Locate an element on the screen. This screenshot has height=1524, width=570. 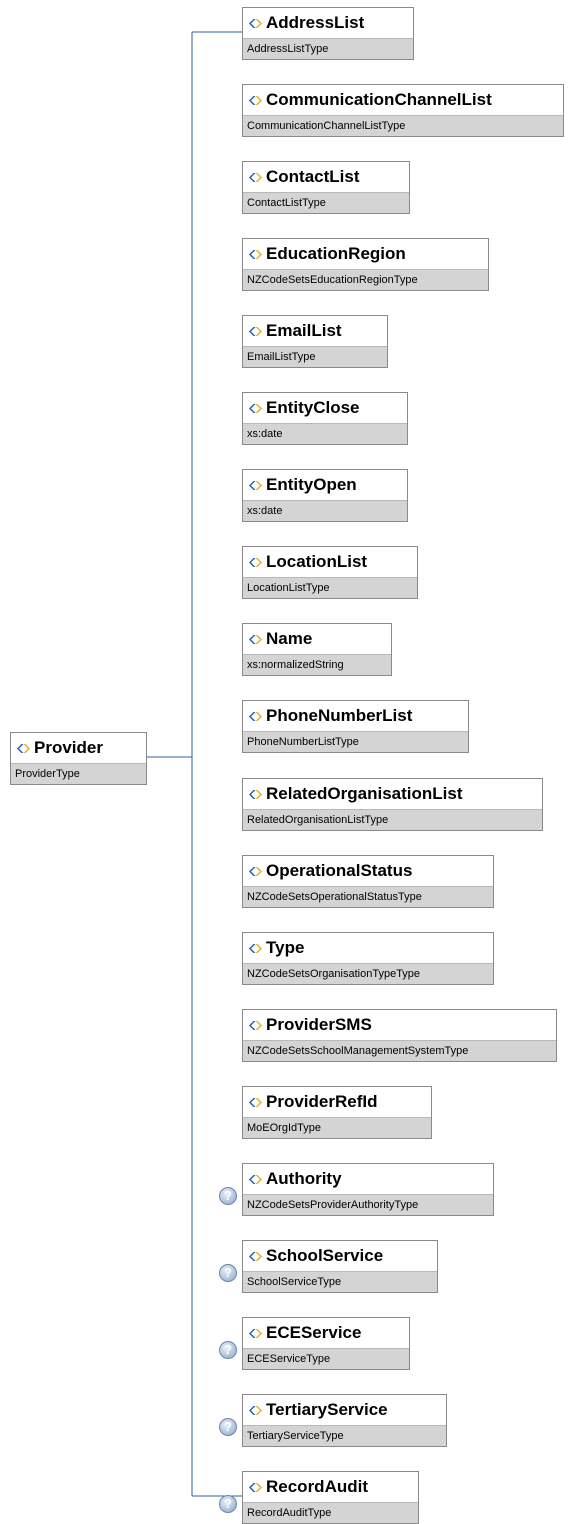
child-element-type: AddressListType is located at coordinates (328, 48).